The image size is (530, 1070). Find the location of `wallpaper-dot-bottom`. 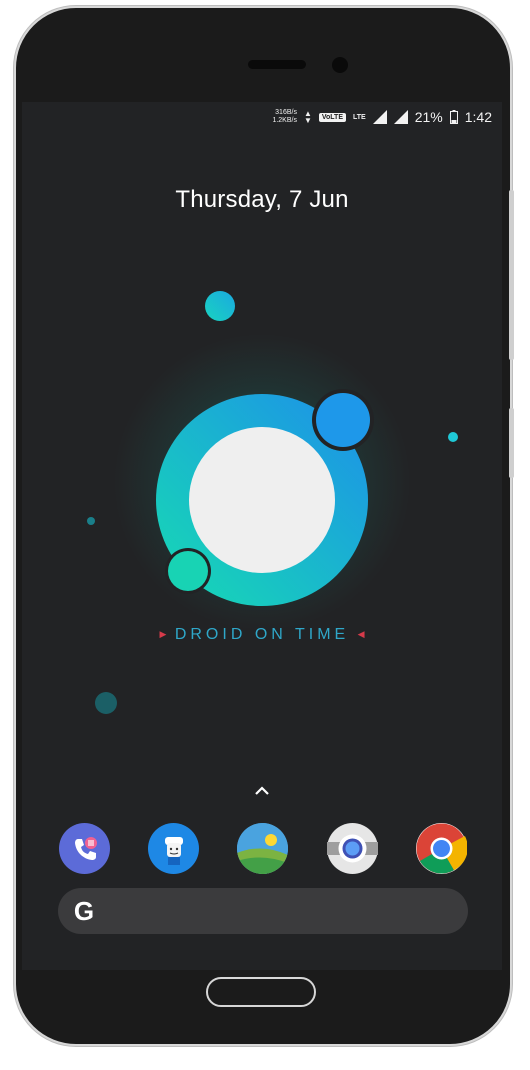

wallpaper-dot-bottom is located at coordinates (106, 703).